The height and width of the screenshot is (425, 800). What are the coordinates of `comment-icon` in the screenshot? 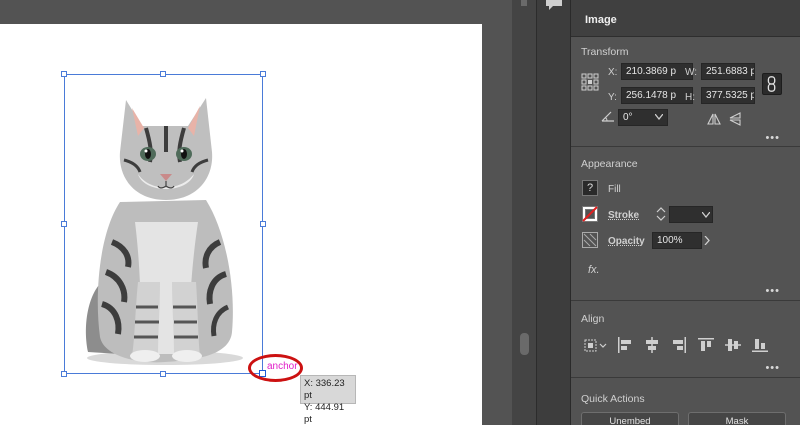 It's located at (554, 5).